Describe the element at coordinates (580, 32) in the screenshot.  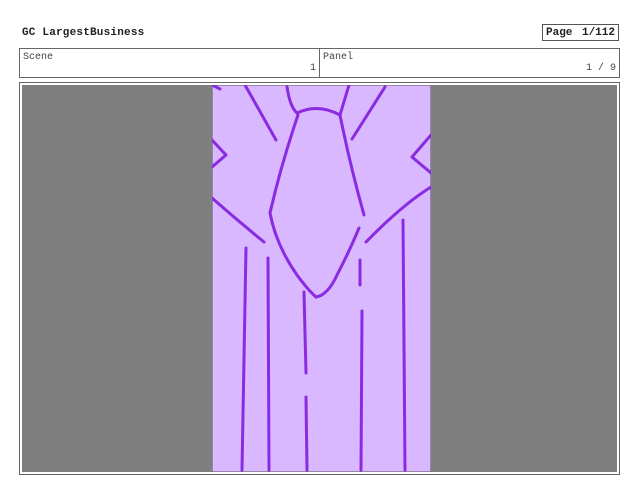
I see `page-indicator: Page 1/112` at that location.